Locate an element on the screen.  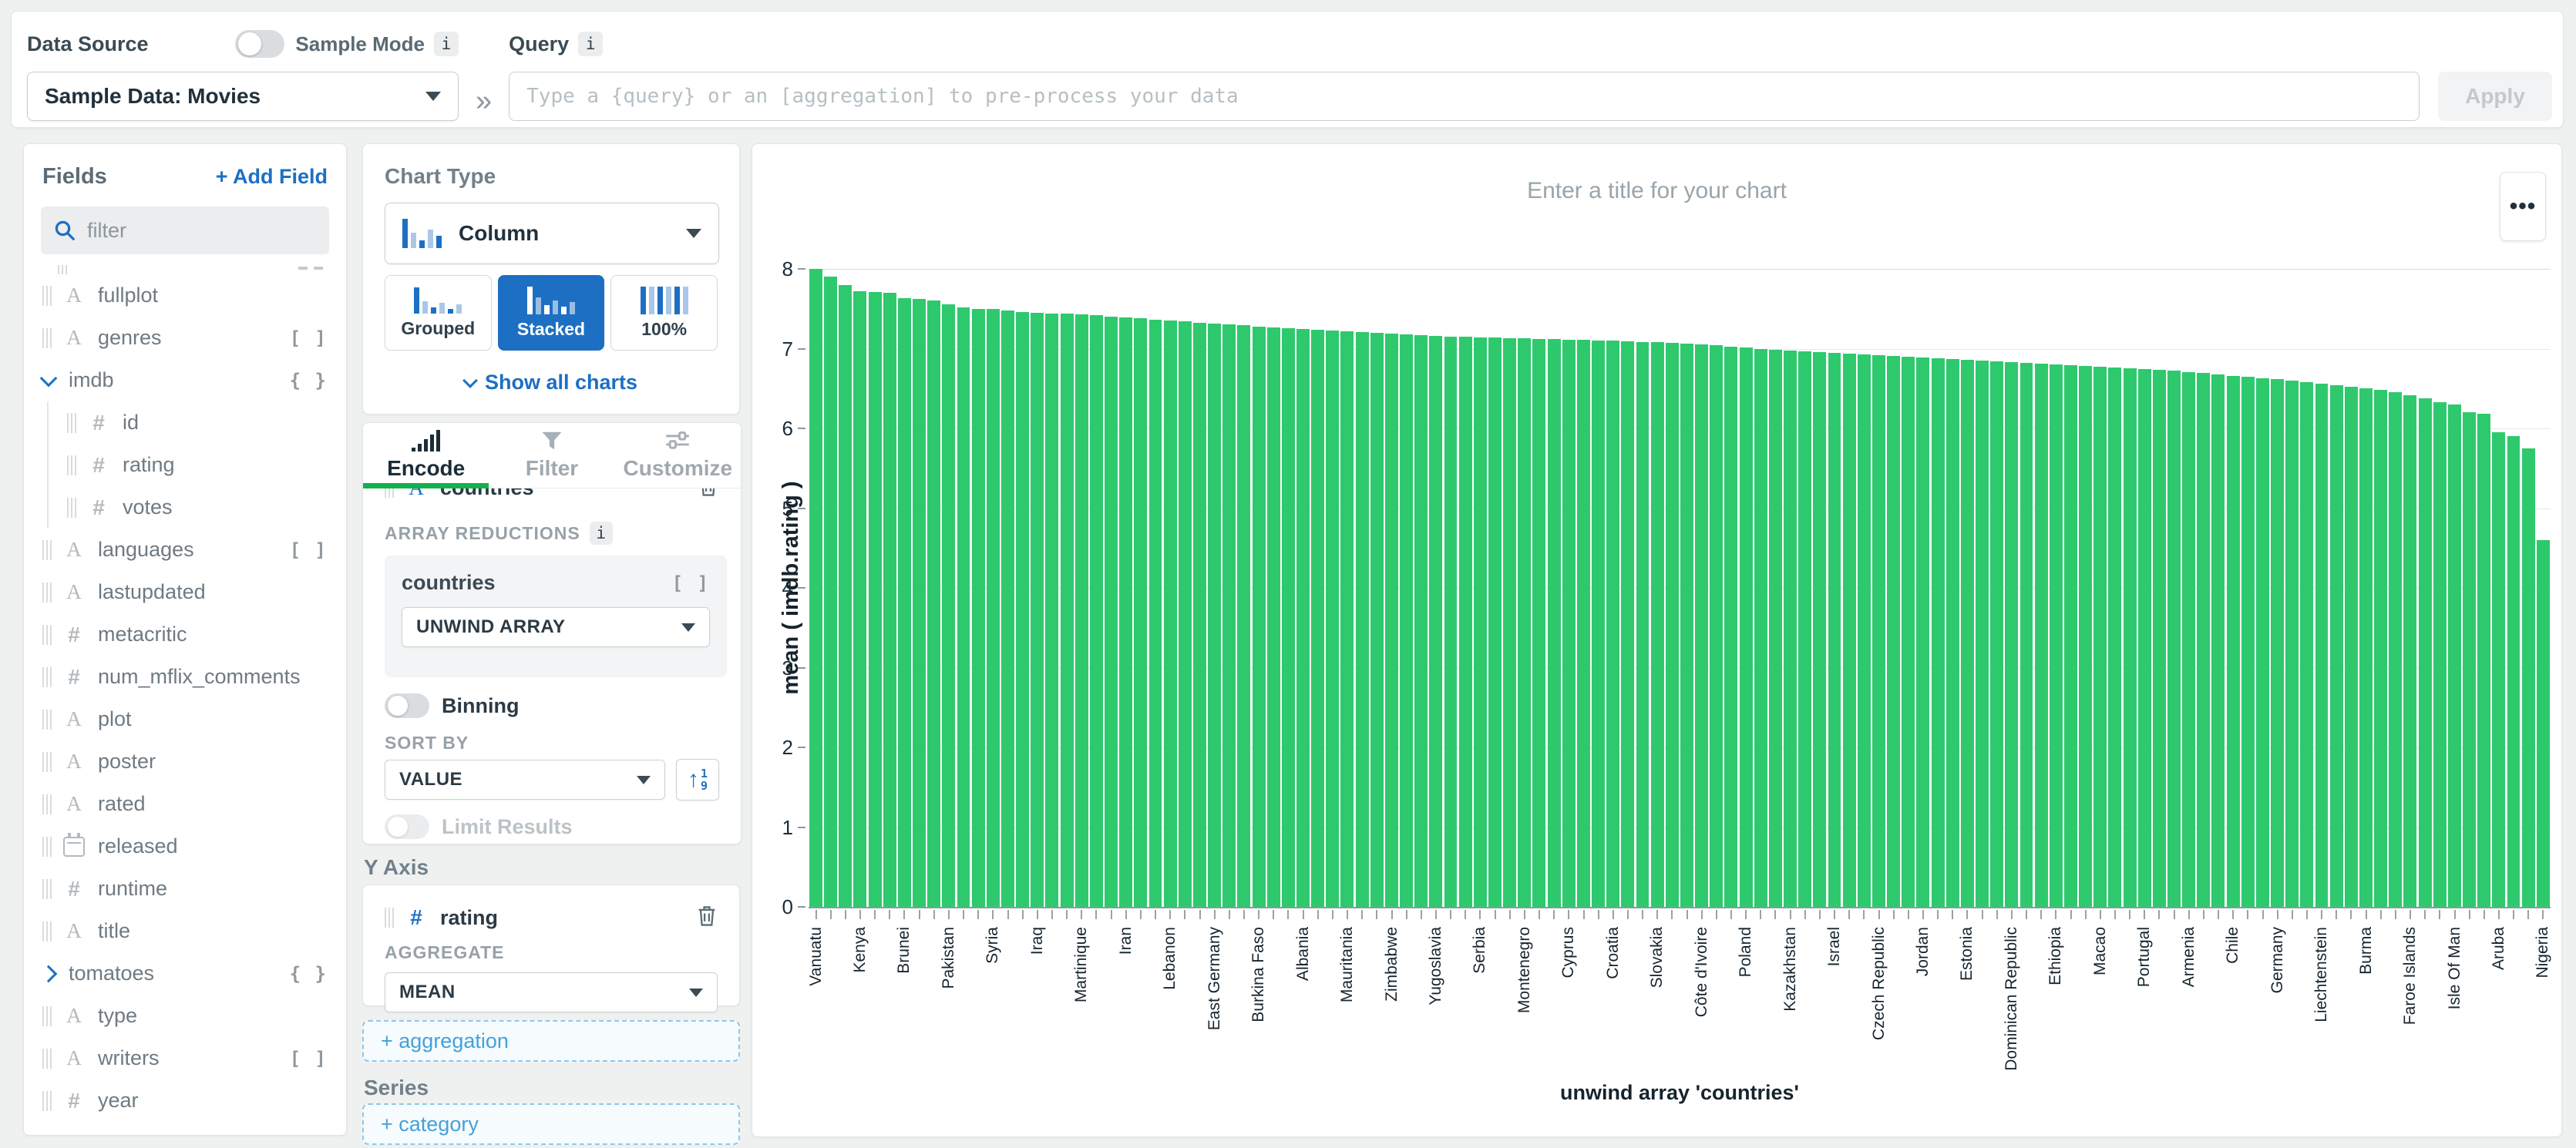
field-filter-box is located at coordinates (185, 230).